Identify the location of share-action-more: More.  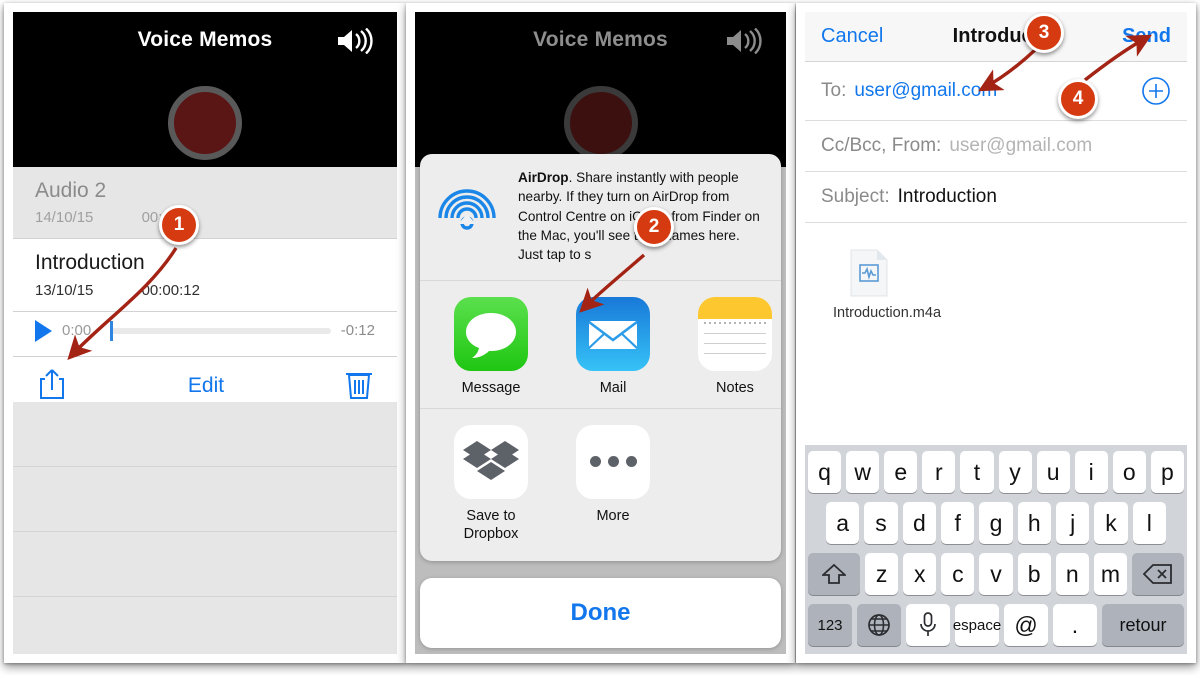
(613, 483).